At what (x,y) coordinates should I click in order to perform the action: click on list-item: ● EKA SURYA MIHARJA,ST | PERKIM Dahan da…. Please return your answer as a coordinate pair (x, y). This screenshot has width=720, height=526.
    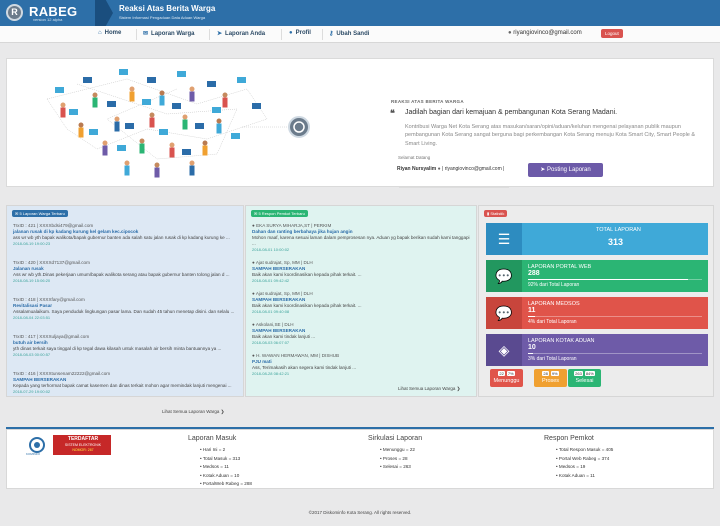
    Looking at the image, I should click on (362, 238).